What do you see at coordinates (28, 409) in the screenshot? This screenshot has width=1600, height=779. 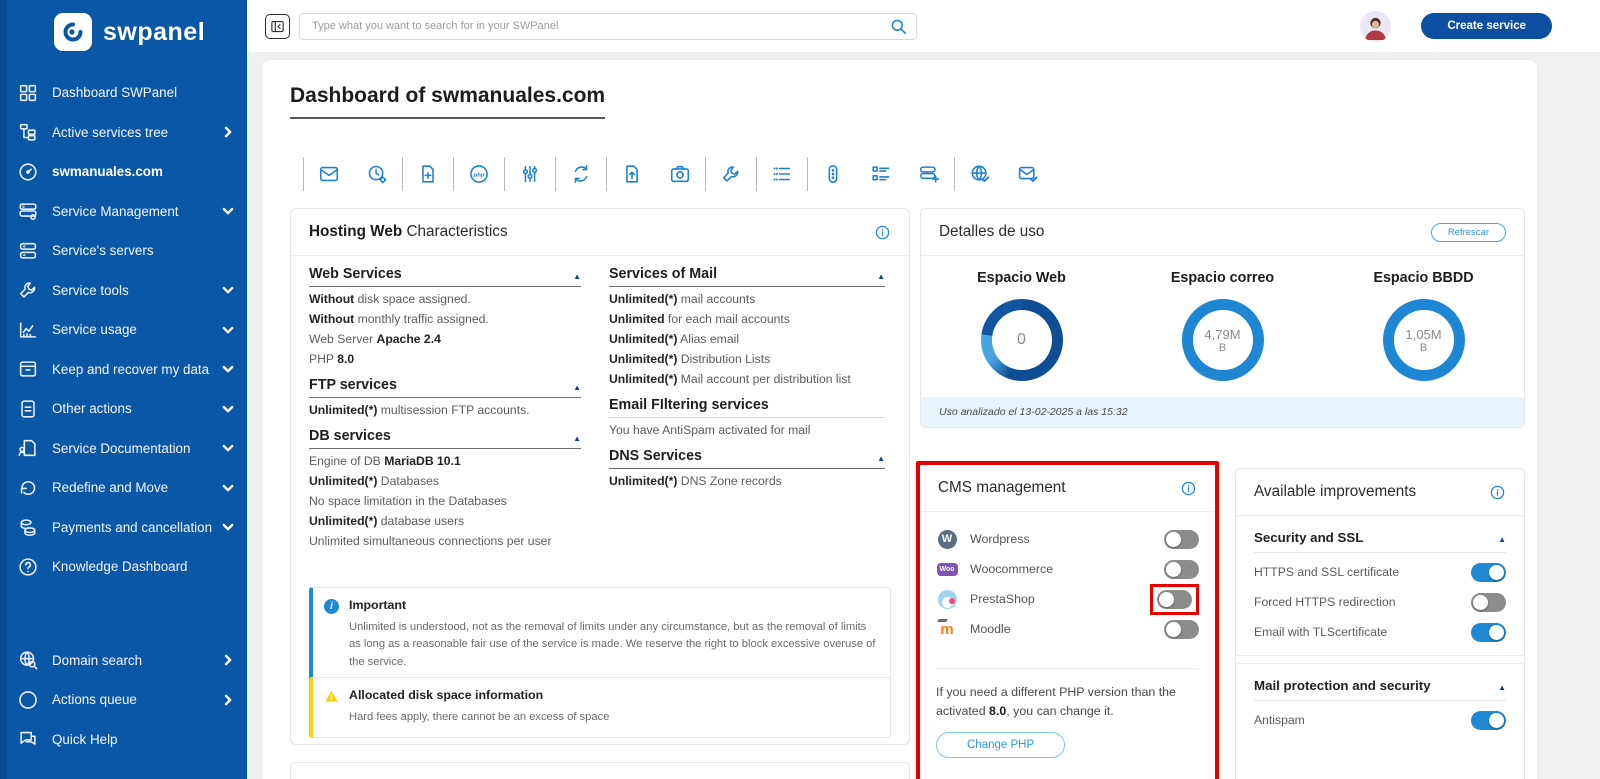 I see `document-icon` at bounding box center [28, 409].